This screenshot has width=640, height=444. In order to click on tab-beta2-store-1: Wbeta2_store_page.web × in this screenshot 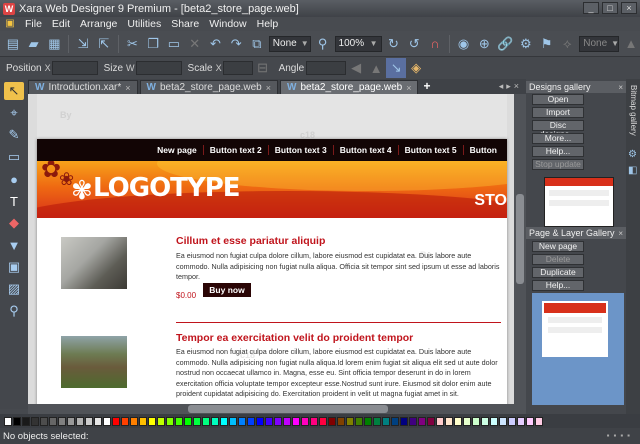, I will do `click(209, 87)`.